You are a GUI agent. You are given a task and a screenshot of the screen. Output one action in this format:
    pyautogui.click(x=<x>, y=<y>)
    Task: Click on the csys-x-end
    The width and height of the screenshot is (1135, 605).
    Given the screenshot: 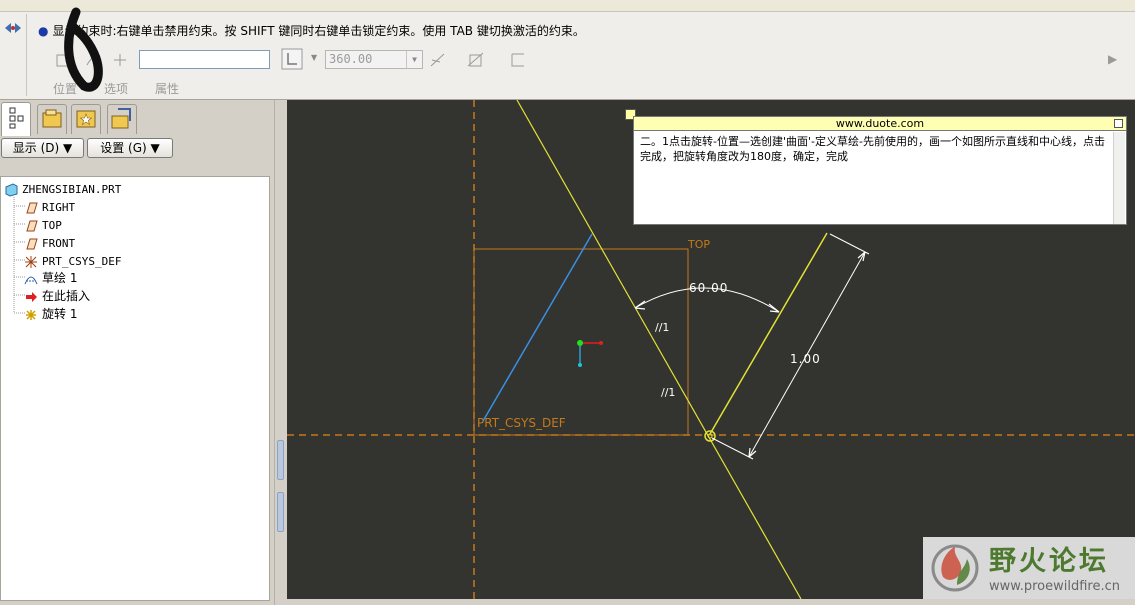 What is the action you would take?
    pyautogui.click(x=601, y=343)
    